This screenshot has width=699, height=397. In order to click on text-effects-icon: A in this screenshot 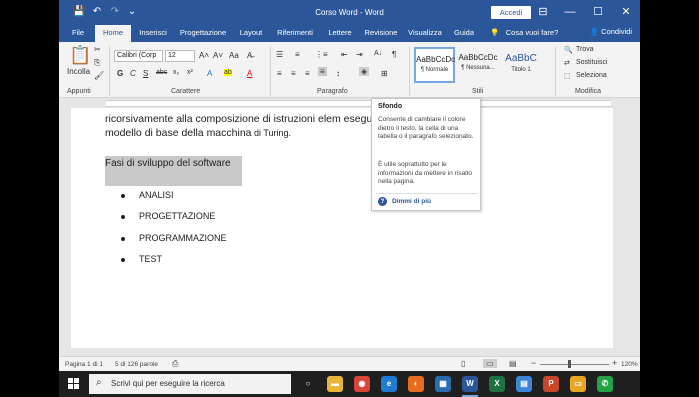, I will do `click(209, 73)`.